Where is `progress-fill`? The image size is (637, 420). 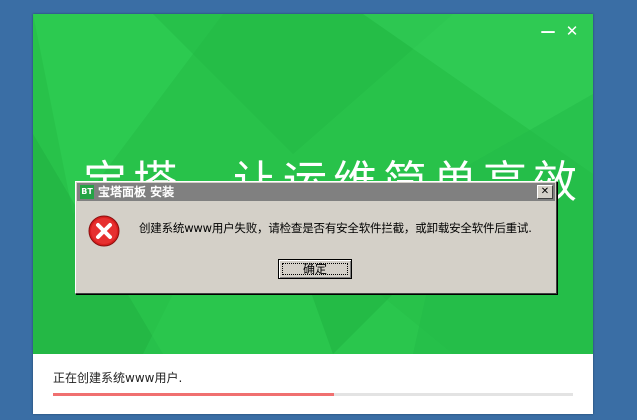
progress-fill is located at coordinates (193, 394).